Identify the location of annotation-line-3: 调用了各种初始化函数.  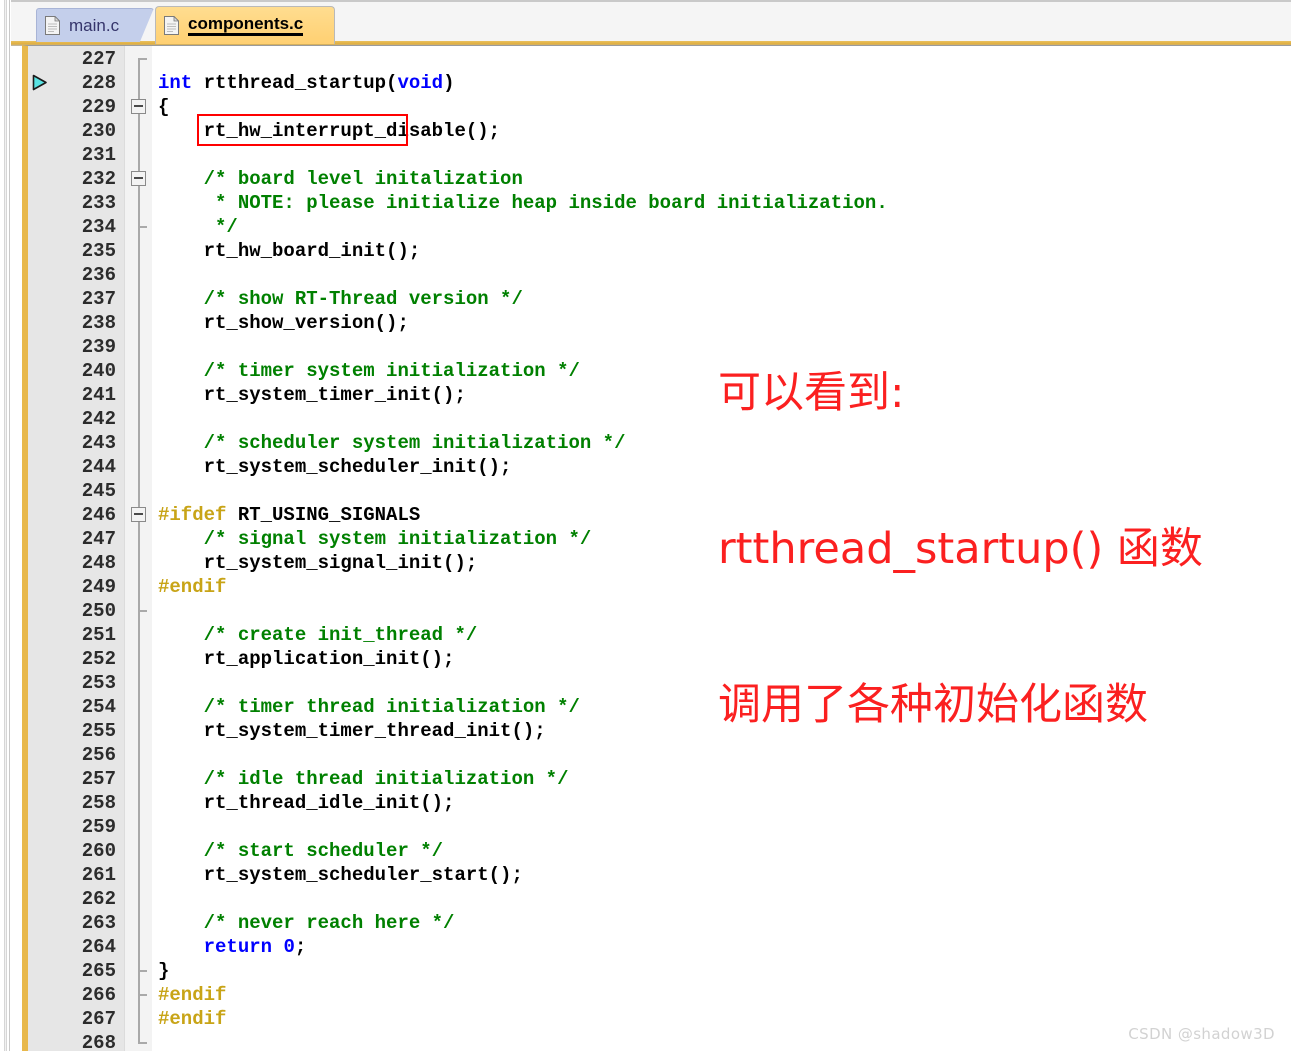
(933, 705).